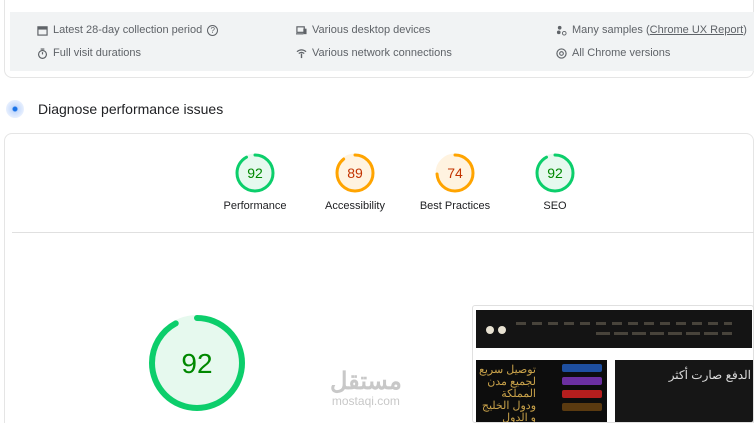 The width and height of the screenshot is (754, 424). What do you see at coordinates (42, 30) in the screenshot?
I see `calendar-icon` at bounding box center [42, 30].